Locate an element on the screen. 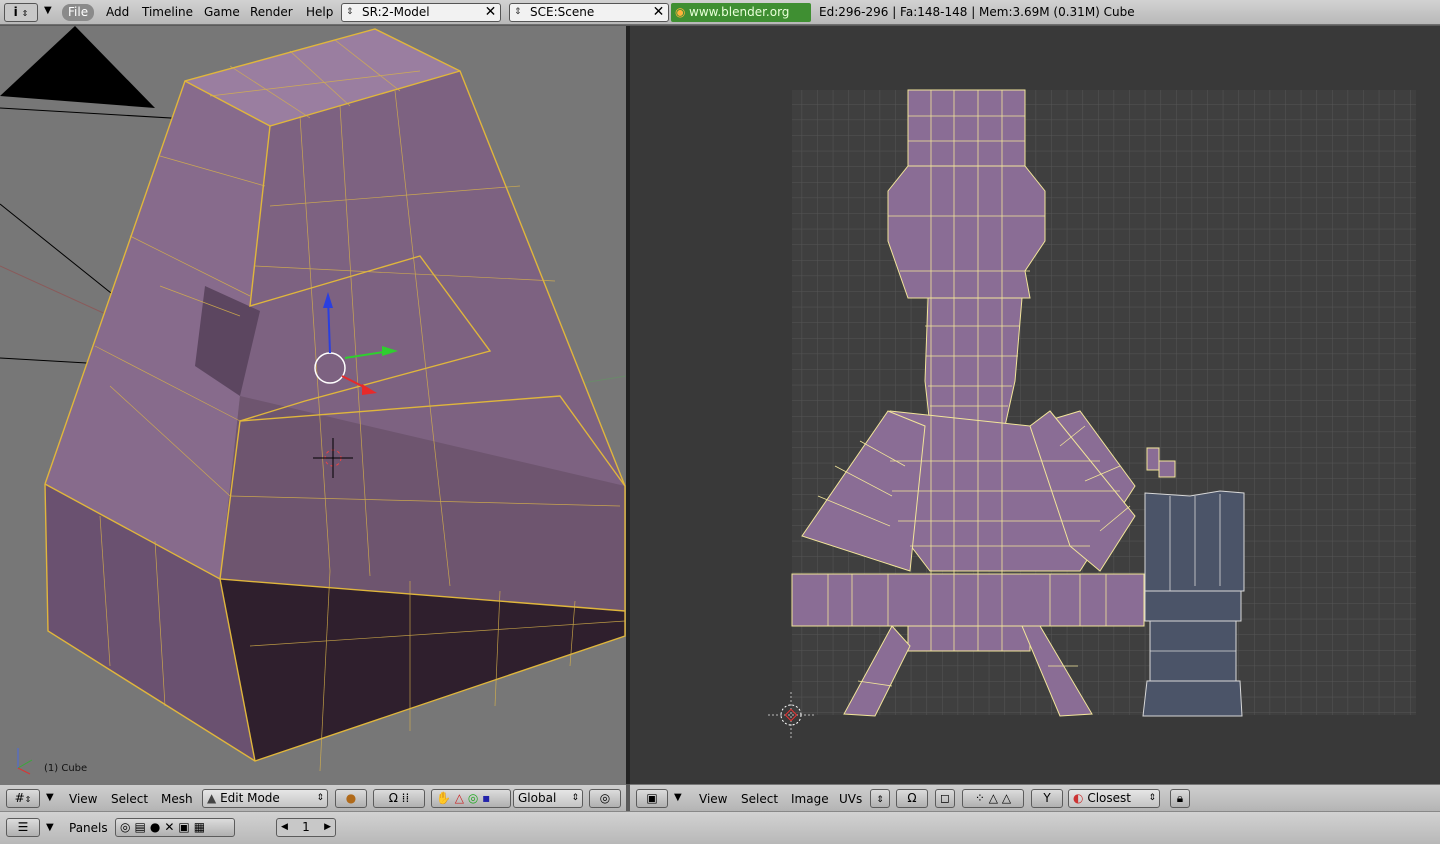 Image resolution: width=1440 pixels, height=844 pixels. face-select-icon: △ is located at coordinates (1006, 798).